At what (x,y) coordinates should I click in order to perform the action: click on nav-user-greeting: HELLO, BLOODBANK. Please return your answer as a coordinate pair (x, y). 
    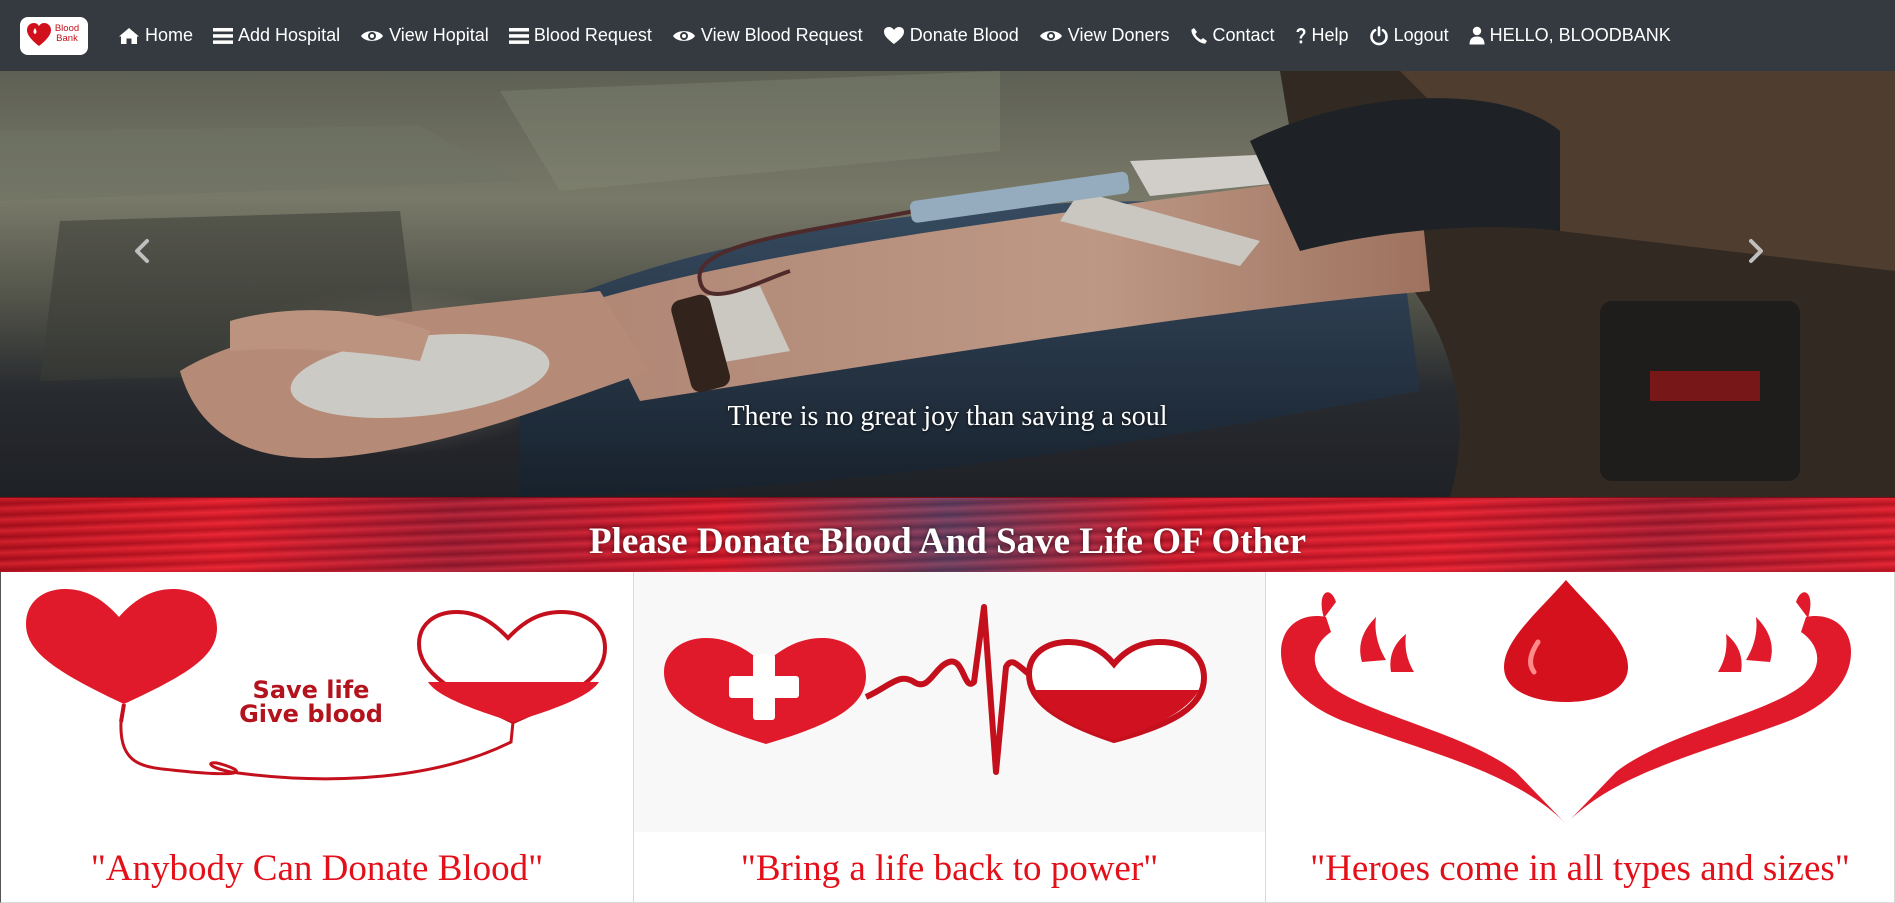
    Looking at the image, I should click on (1570, 36).